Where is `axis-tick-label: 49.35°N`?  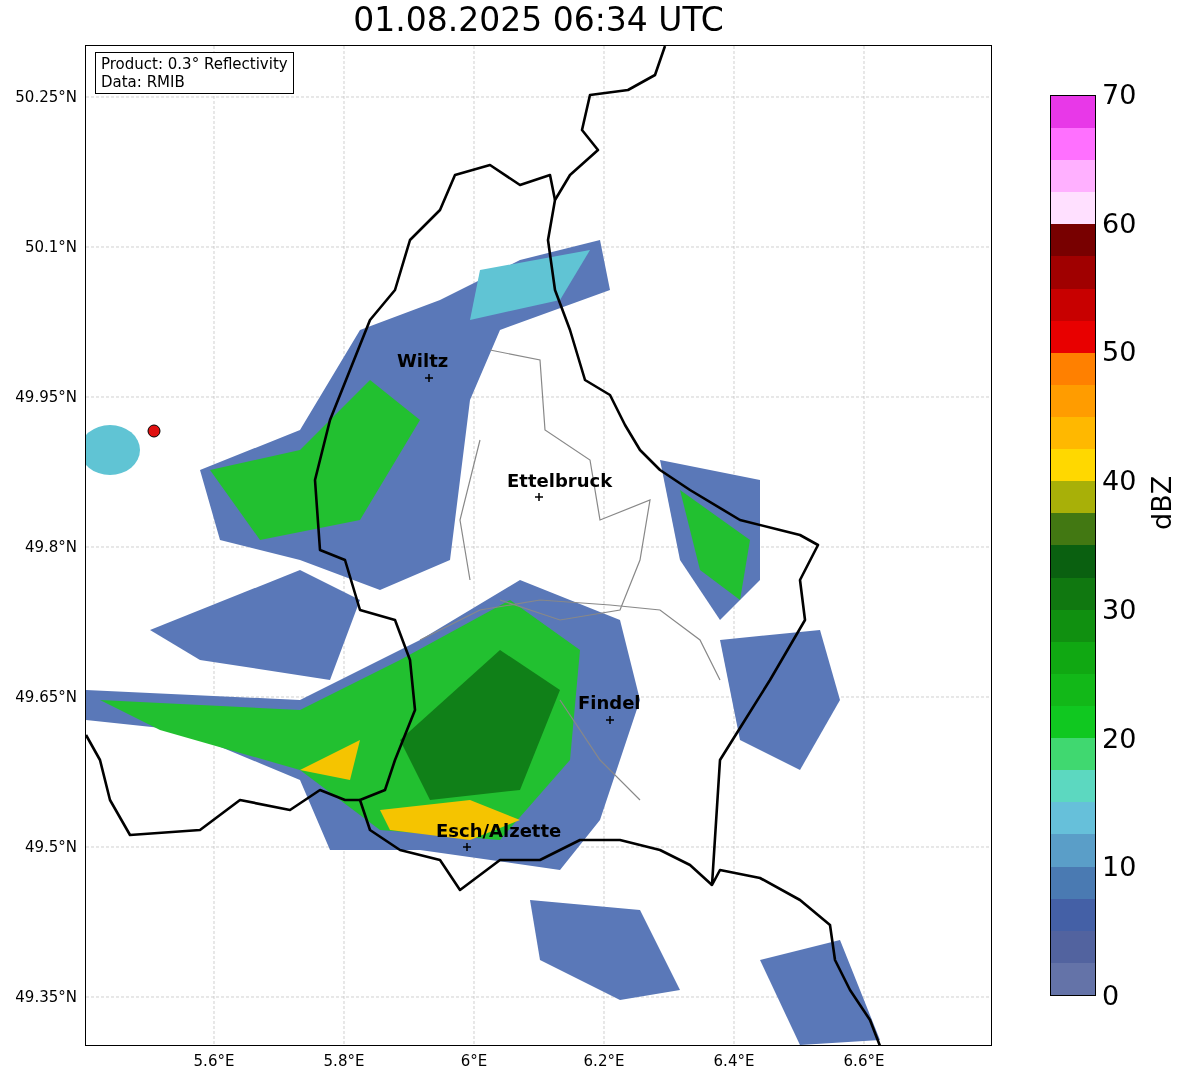
axis-tick-label: 49.35°N is located at coordinates (46, 997).